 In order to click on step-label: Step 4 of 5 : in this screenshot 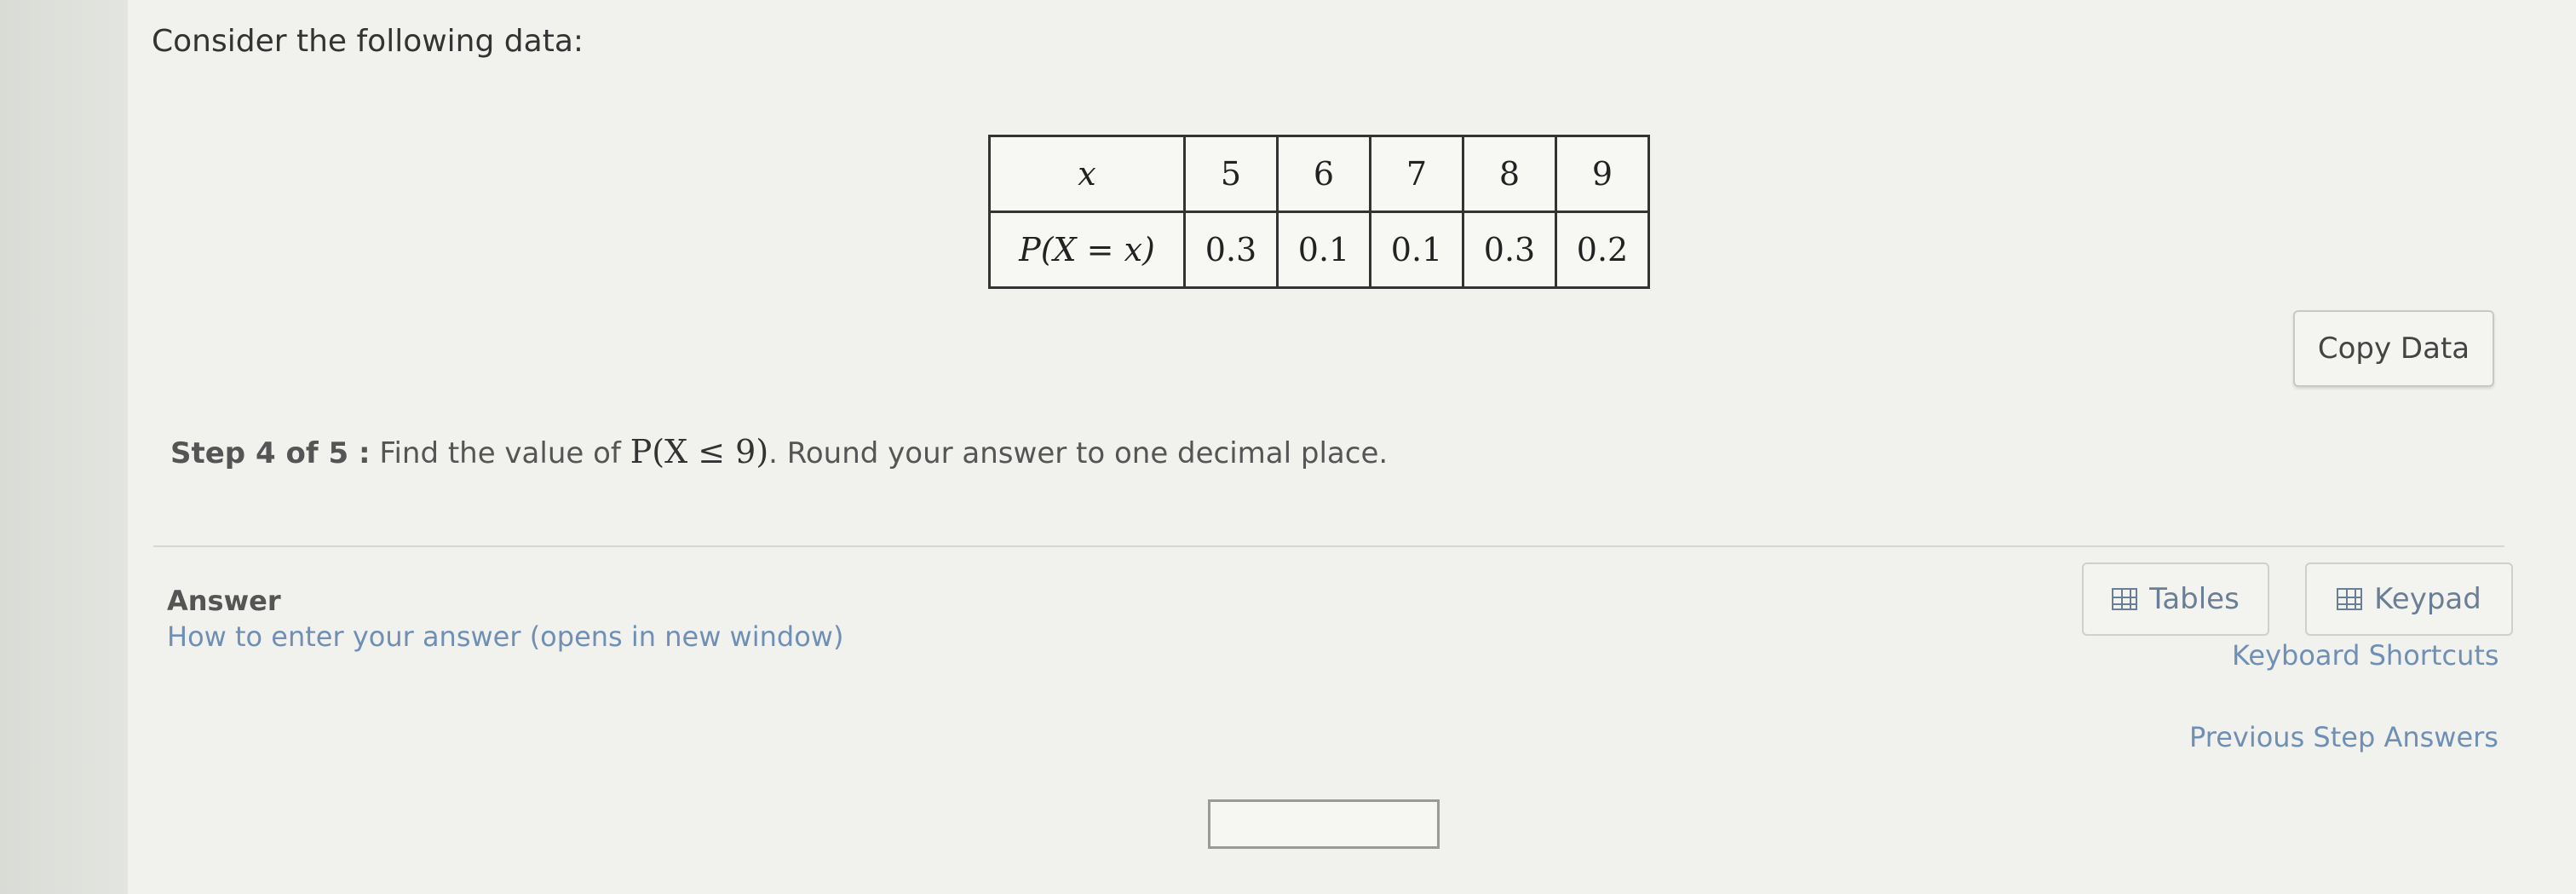, I will do `click(271, 453)`.